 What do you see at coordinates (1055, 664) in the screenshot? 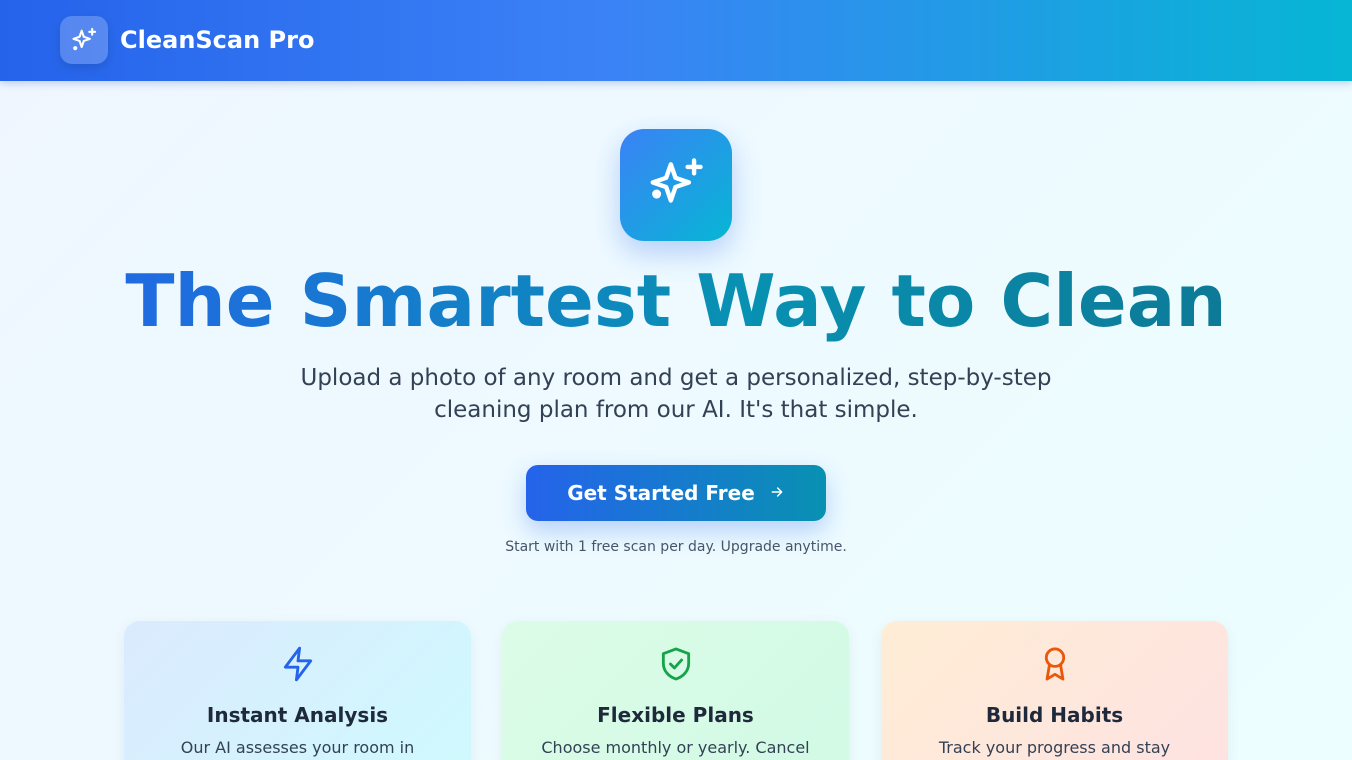
I see `award-icon` at bounding box center [1055, 664].